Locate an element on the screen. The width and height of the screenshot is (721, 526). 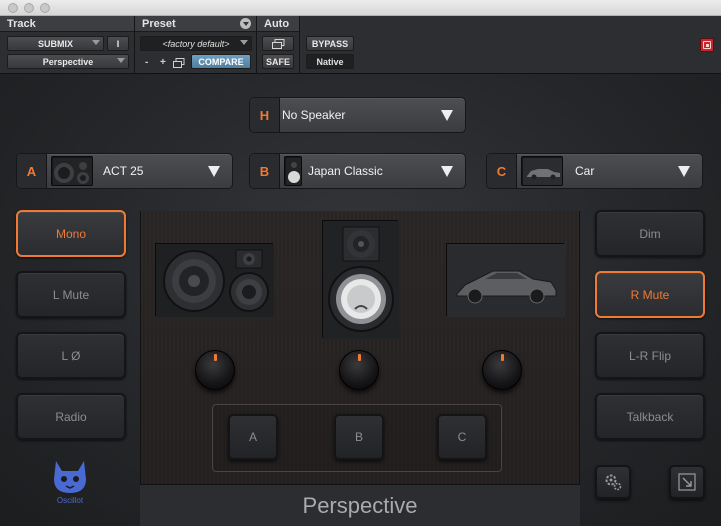
bypass-button: BYPASS is located at coordinates (330, 43).